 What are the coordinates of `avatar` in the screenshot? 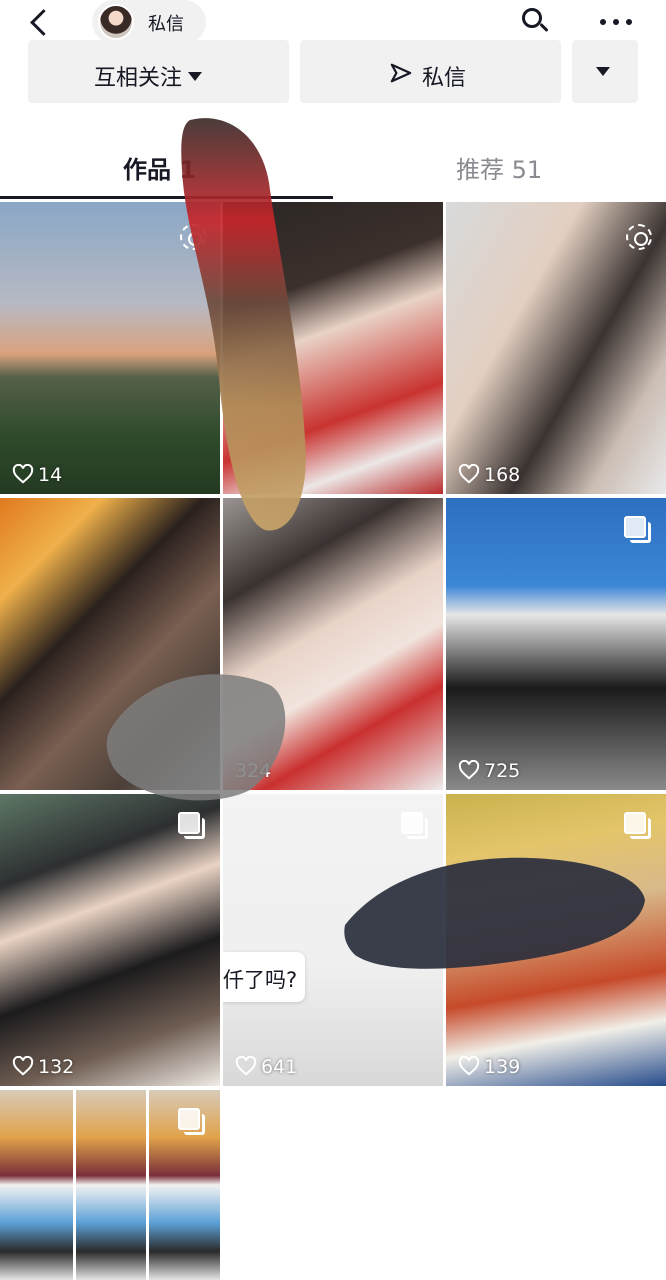 It's located at (116, 22).